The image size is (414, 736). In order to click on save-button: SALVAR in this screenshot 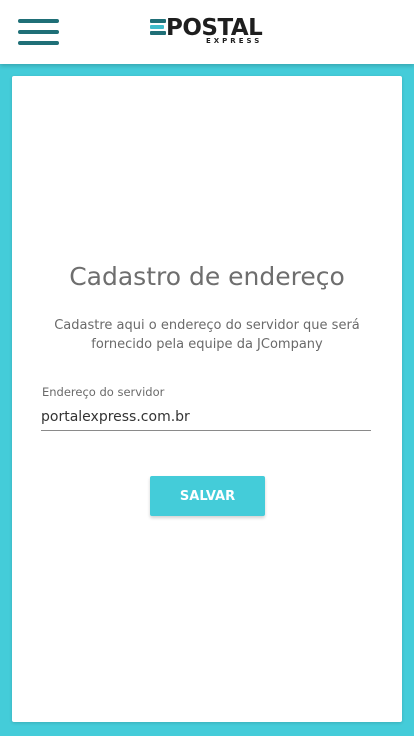, I will do `click(207, 496)`.